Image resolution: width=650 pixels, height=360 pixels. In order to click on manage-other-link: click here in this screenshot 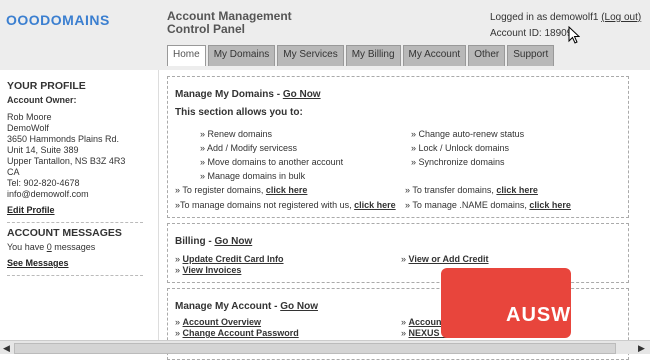, I will do `click(375, 205)`.